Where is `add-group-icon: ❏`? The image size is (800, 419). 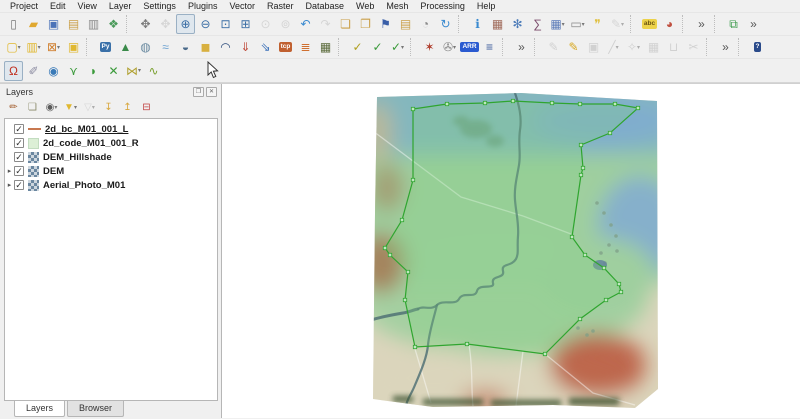
add-group-icon: ❏ is located at coordinates (32, 107).